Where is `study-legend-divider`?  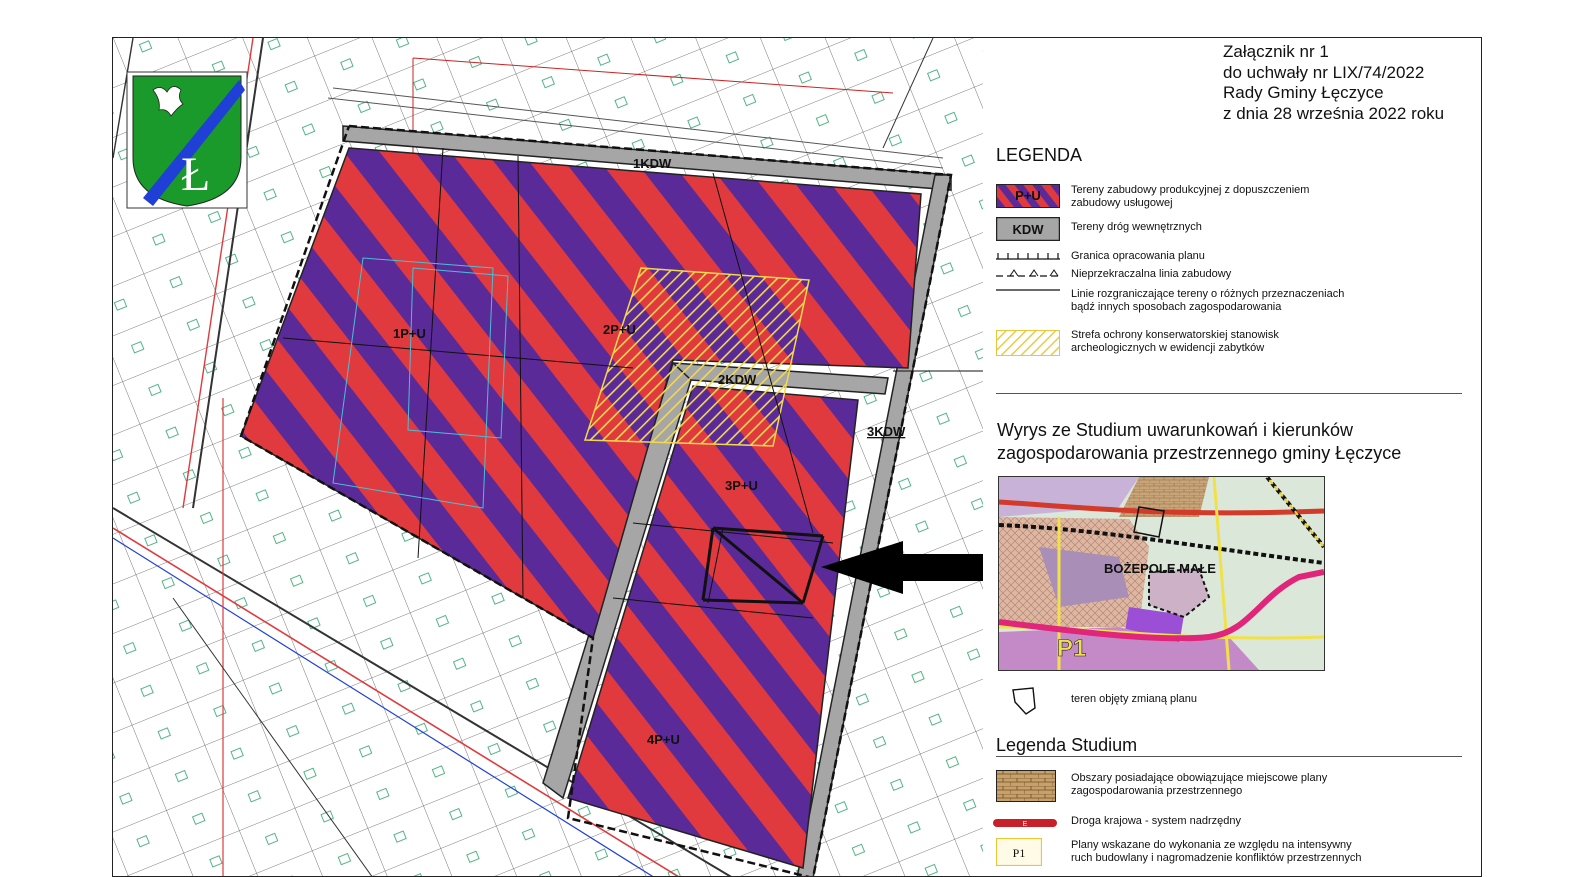 study-legend-divider is located at coordinates (1229, 756).